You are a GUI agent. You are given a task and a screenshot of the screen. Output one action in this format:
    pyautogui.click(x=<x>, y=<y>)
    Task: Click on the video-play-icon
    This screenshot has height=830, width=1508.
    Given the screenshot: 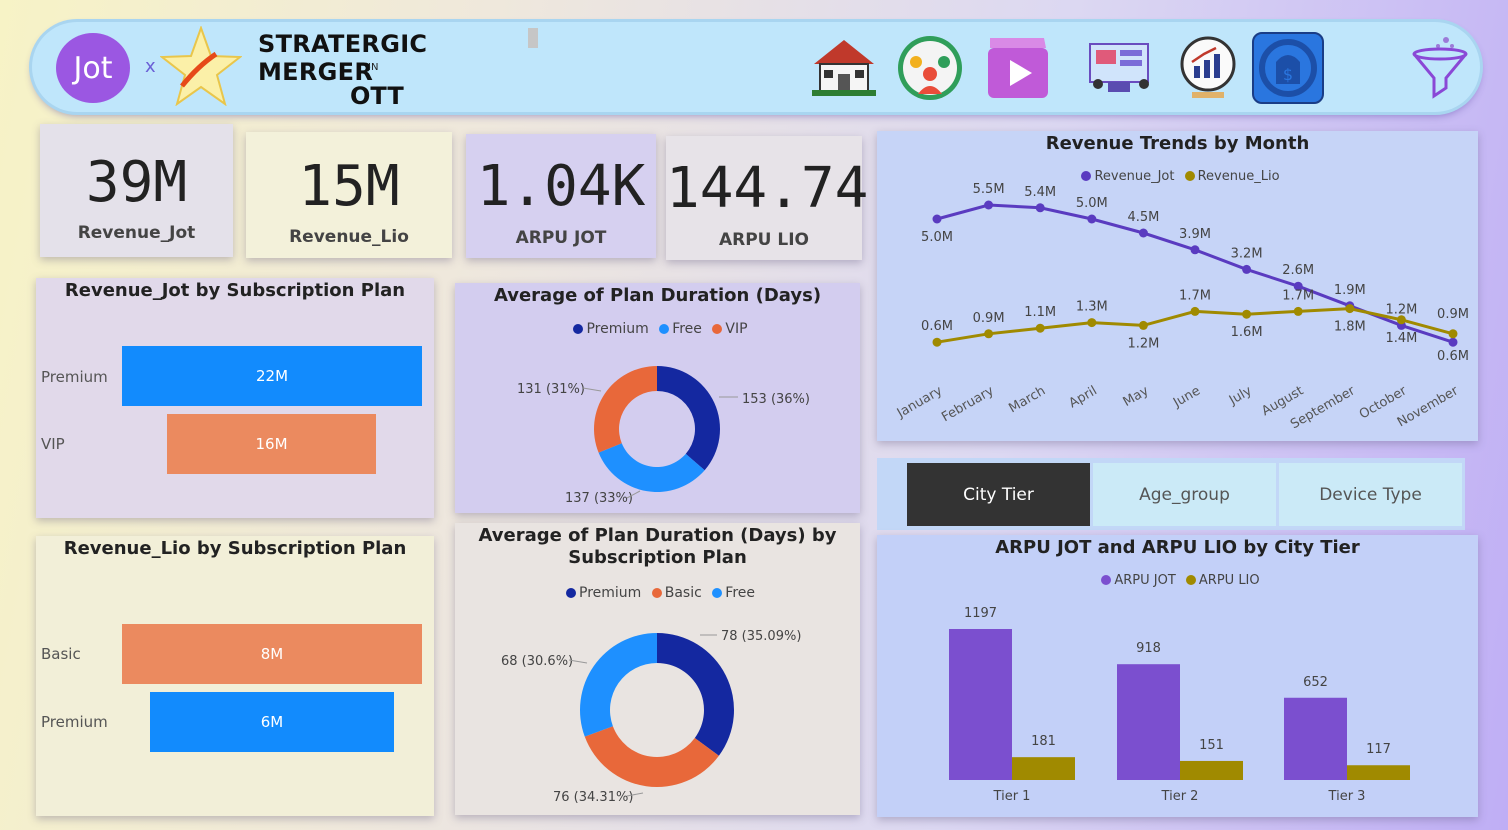 What is the action you would take?
    pyautogui.click(x=1018, y=68)
    